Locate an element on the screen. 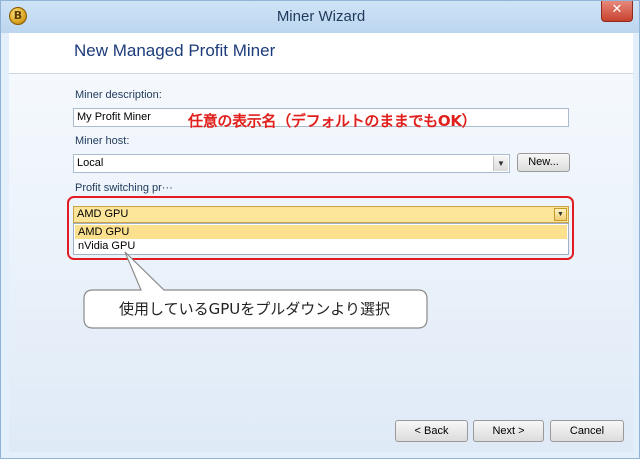 The width and height of the screenshot is (640, 459). callout-bubble is located at coordinates (255, 290).